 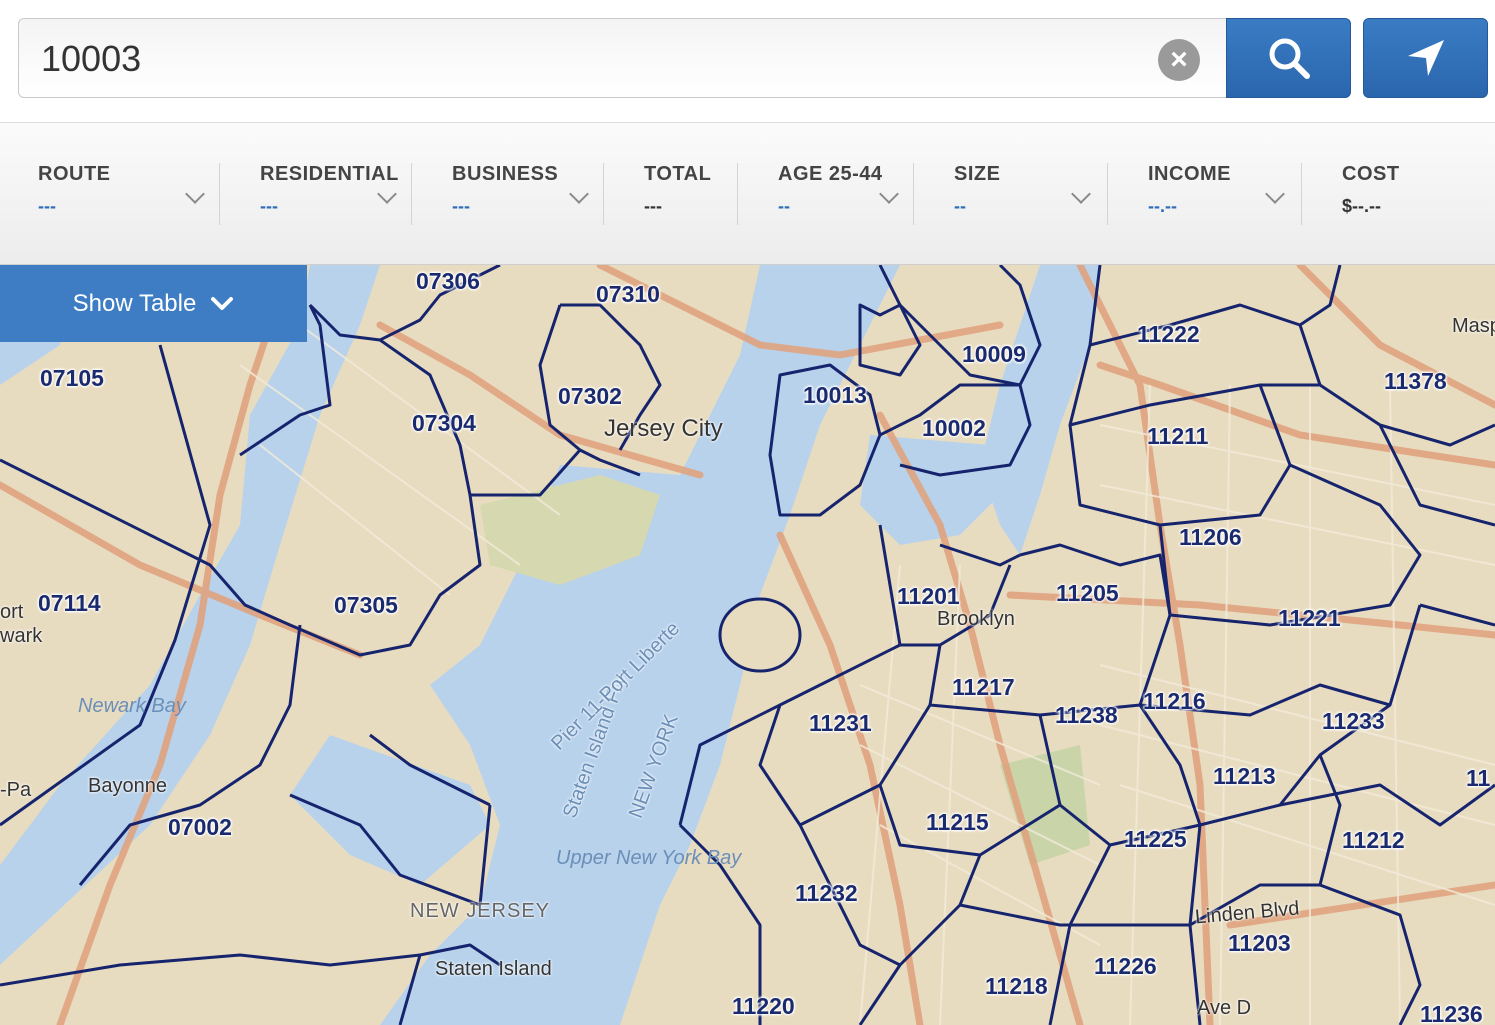 I want to click on business-label: BUSINESS, so click(x=505, y=174).